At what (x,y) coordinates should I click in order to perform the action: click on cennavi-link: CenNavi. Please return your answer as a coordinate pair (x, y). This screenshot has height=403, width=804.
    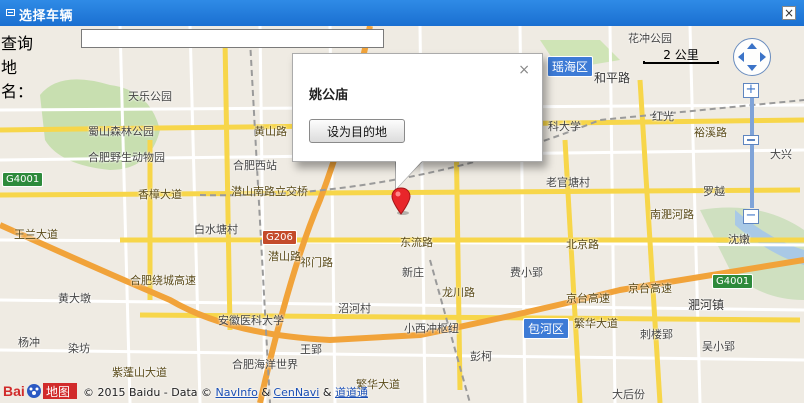
    Looking at the image, I should click on (296, 392).